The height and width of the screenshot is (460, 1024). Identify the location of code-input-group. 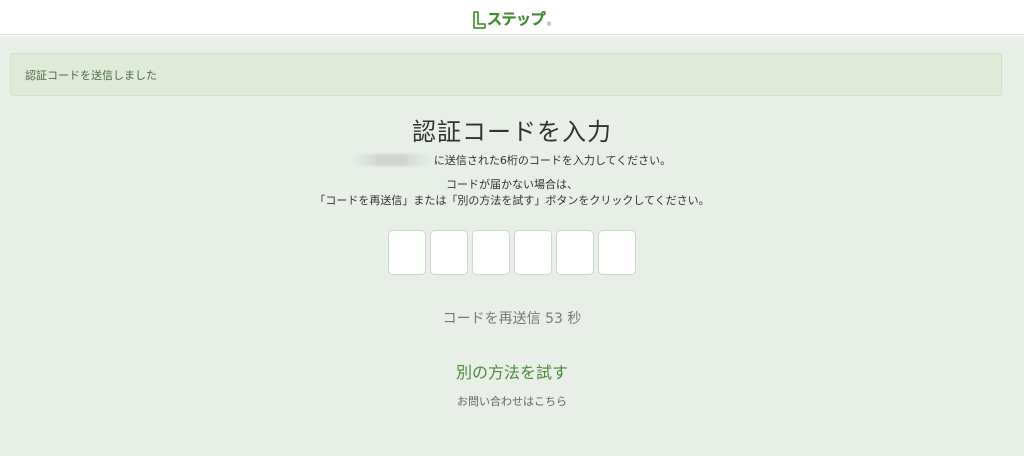
(512, 252).